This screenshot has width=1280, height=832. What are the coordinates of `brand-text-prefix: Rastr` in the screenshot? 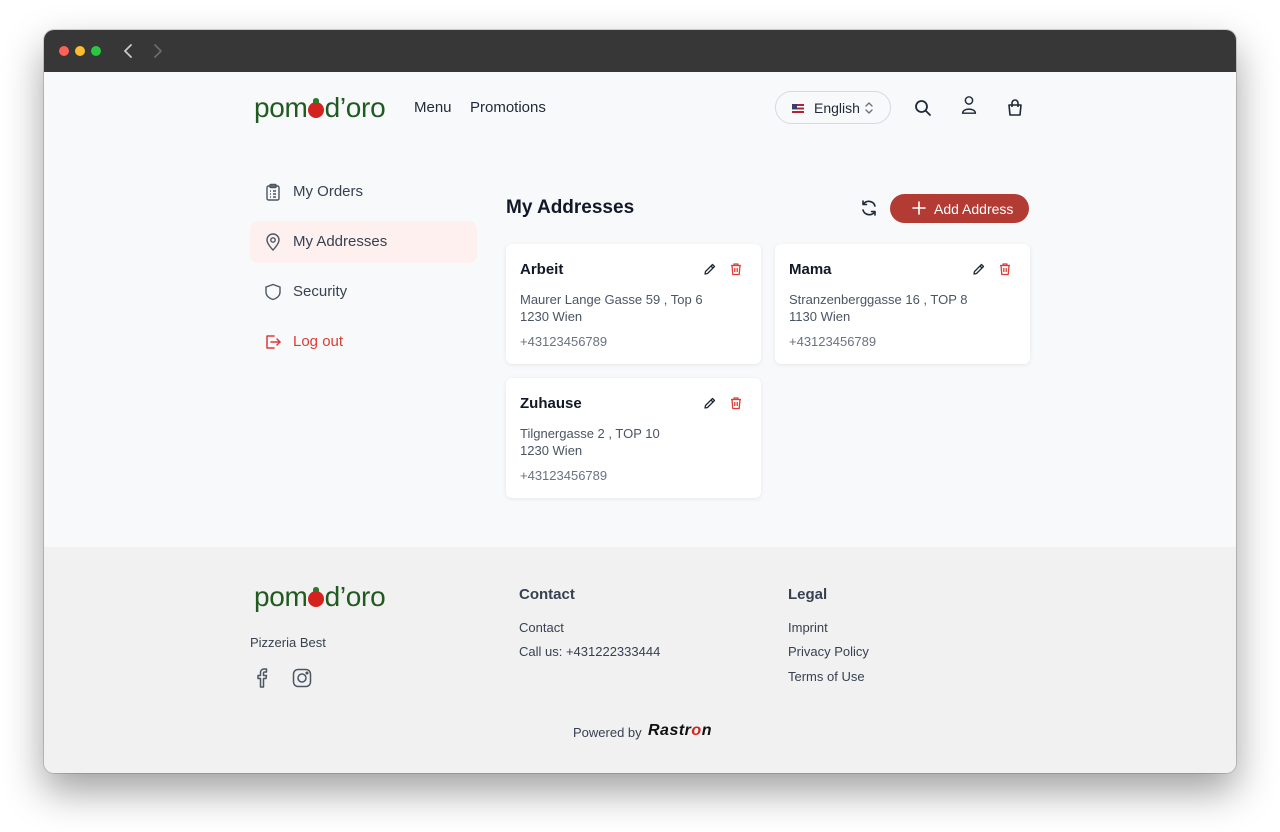 It's located at (670, 730).